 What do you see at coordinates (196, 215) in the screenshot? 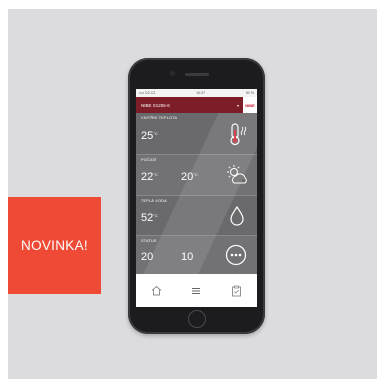
I see `hot-water-tile: TEPLÁ VODA 52°C` at bounding box center [196, 215].